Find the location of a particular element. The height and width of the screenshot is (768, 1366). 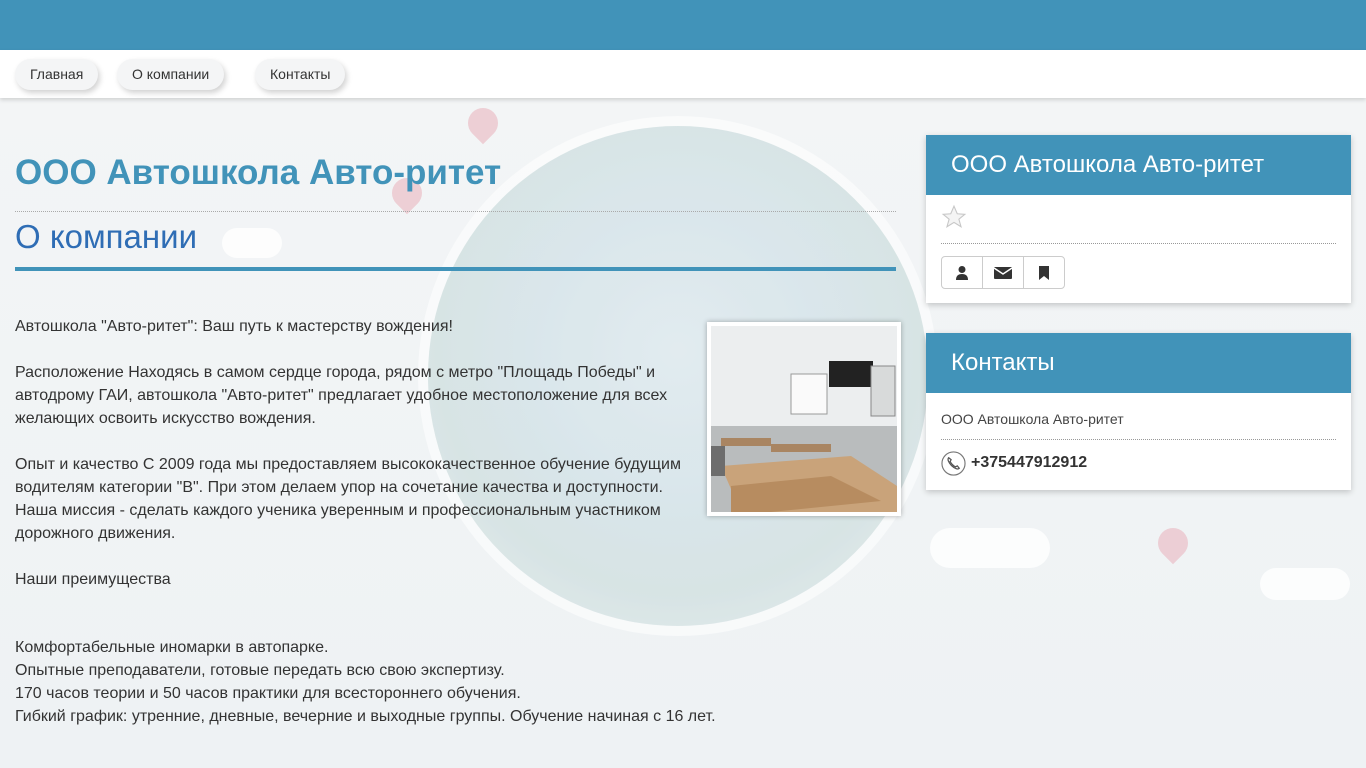

phone-link: +375447912912 is located at coordinates (1029, 463).